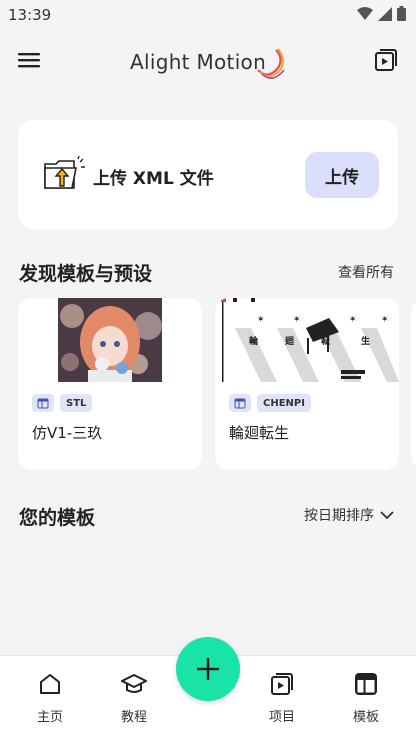 The image size is (416, 739). What do you see at coordinates (49, 717) in the screenshot?
I see `nav-label: 主页` at bounding box center [49, 717].